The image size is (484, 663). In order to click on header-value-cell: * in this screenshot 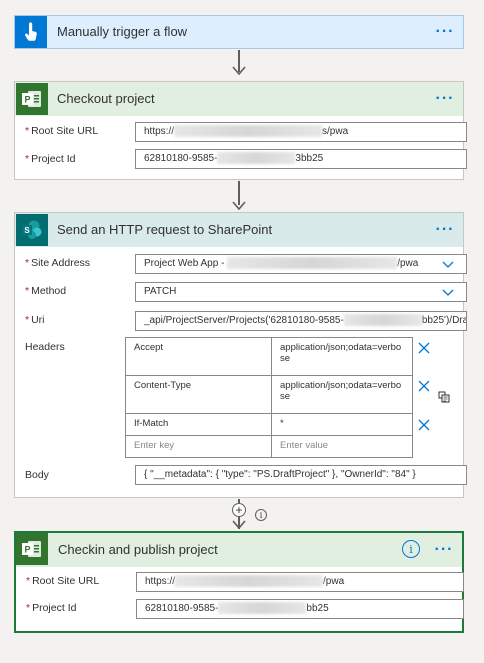, I will do `click(342, 424)`.